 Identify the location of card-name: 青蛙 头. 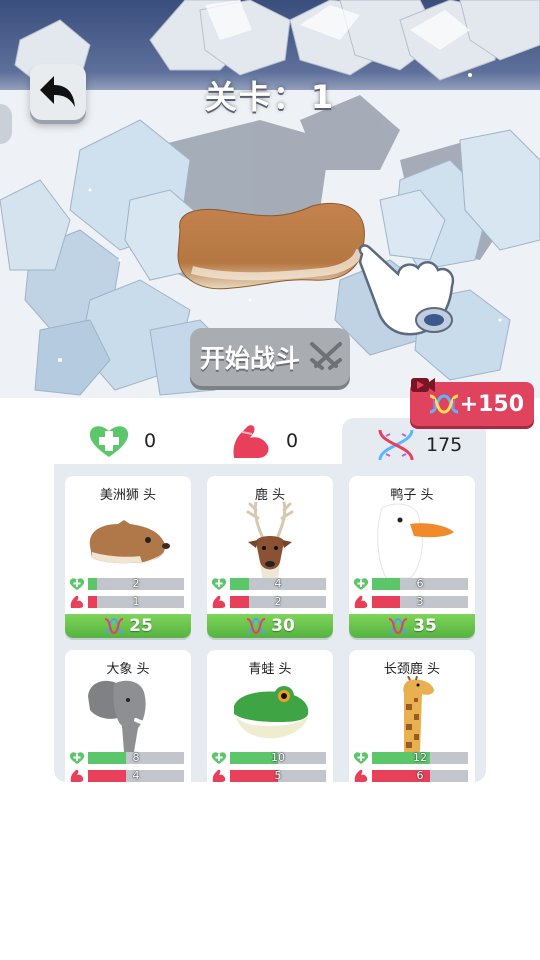
(270, 669).